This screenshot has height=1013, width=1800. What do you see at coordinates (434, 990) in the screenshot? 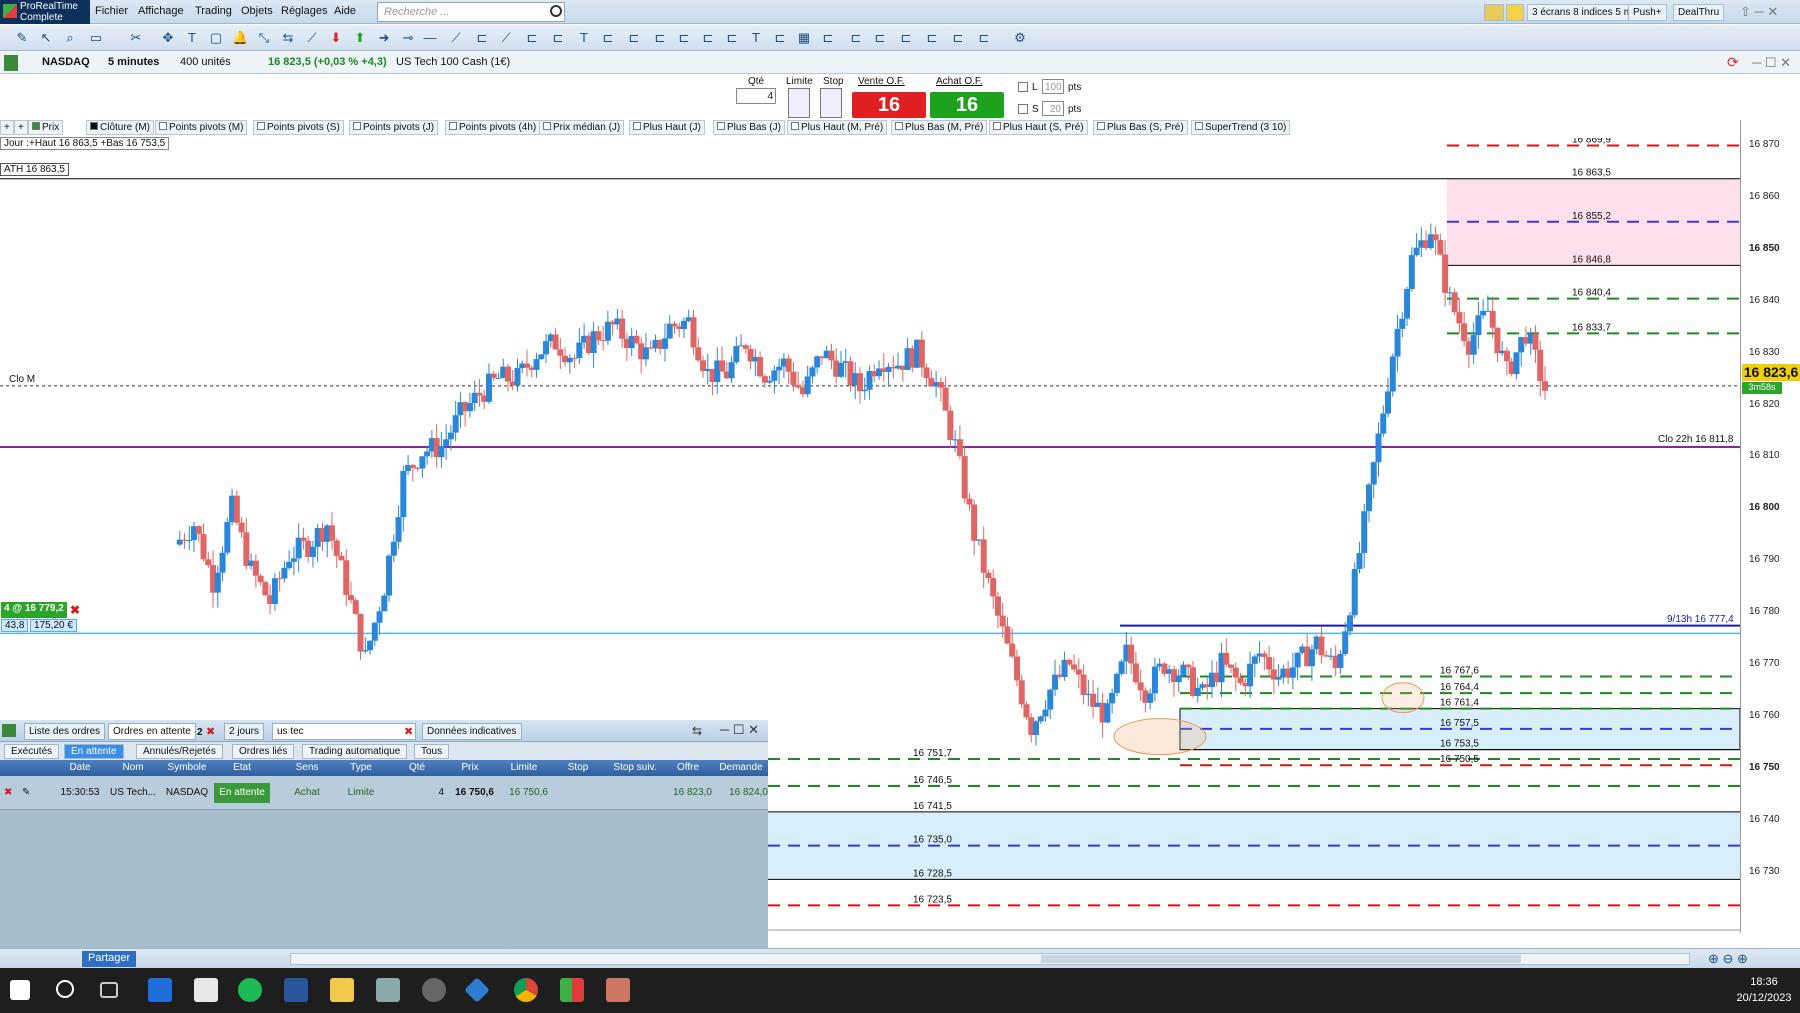
I see `settings-taskbar-icon` at bounding box center [434, 990].